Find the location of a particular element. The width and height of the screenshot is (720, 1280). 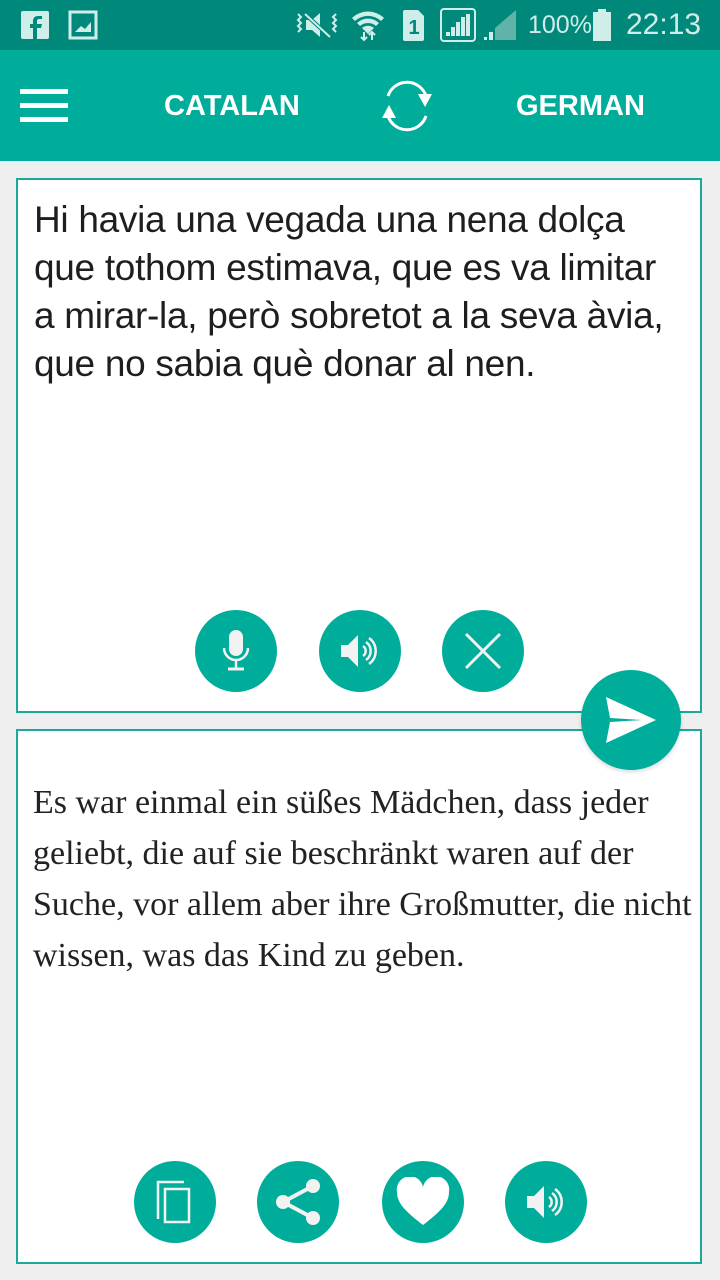

facebook-icon is located at coordinates (35, 25).